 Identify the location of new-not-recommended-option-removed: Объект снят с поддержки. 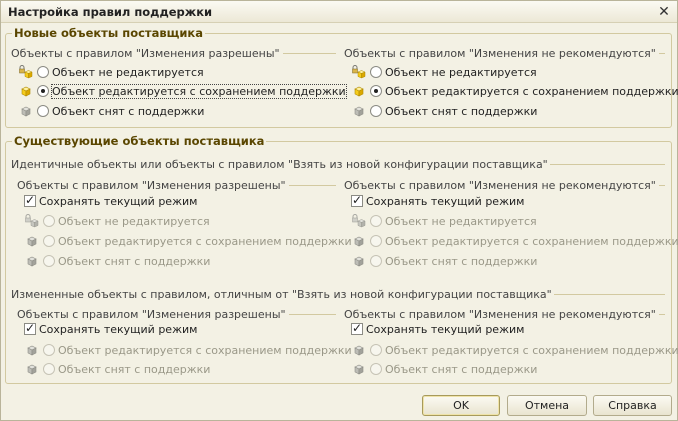
(444, 111).